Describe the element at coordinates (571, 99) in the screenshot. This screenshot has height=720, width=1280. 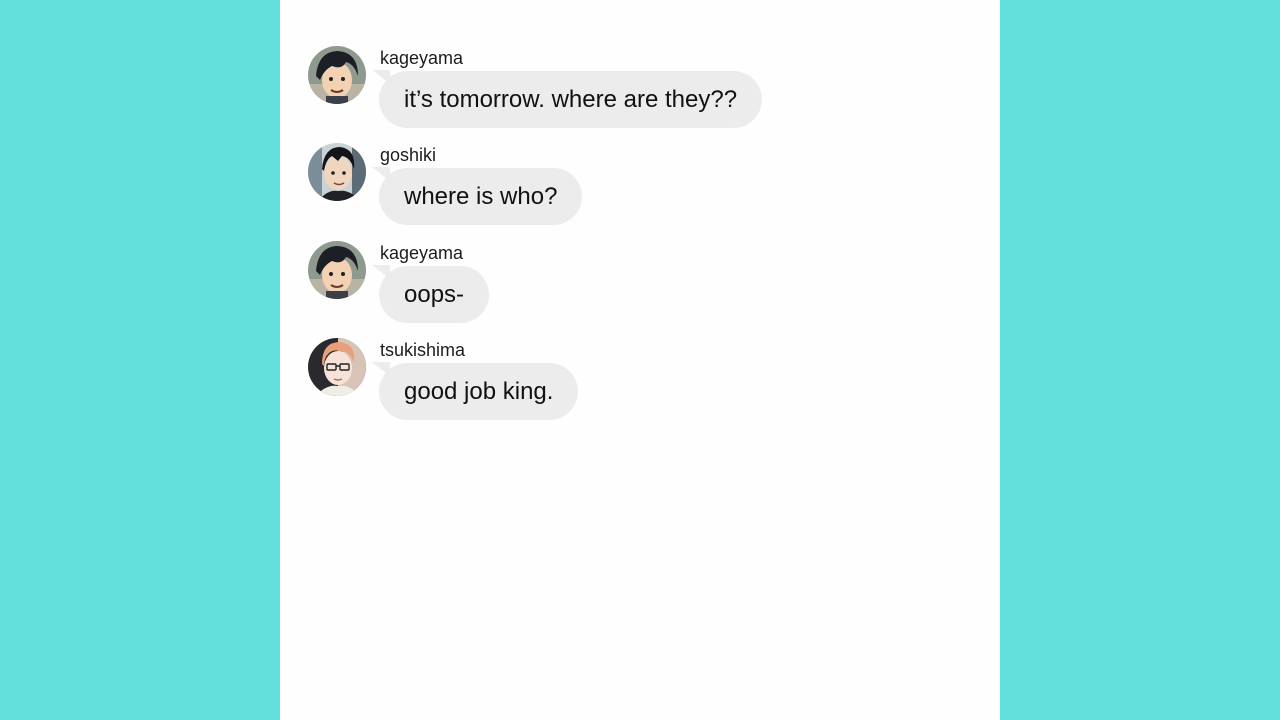
I see `message-bubble: it’s tomorrow. where are they??` at that location.